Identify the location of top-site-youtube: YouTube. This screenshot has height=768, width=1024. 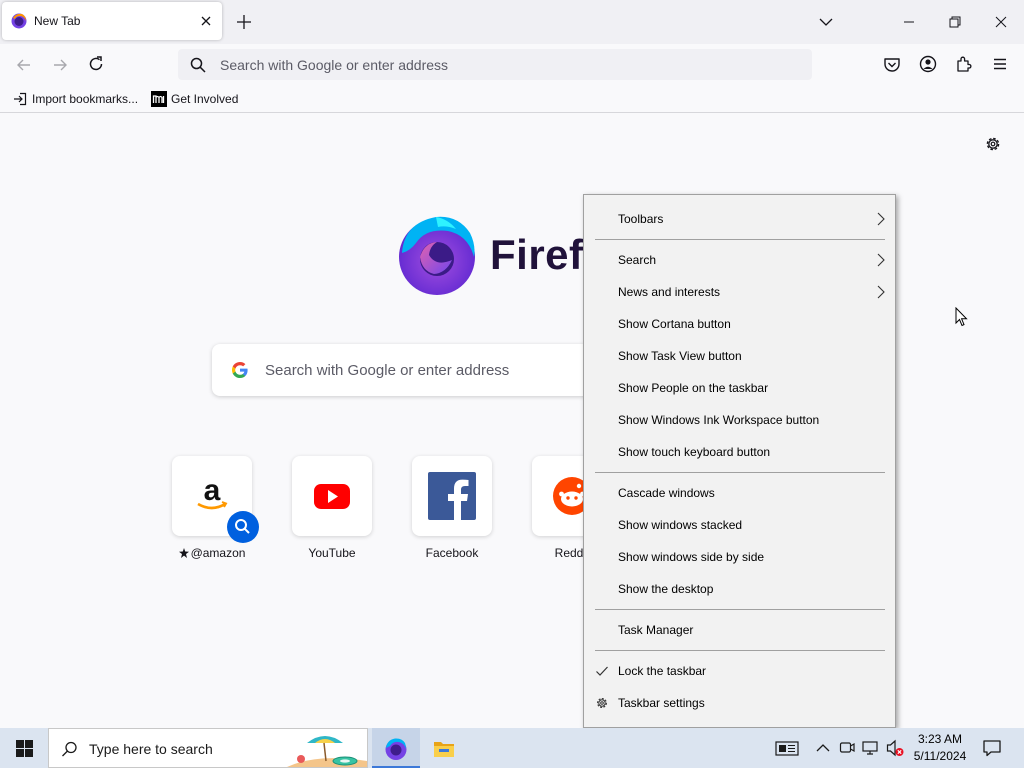
(332, 508).